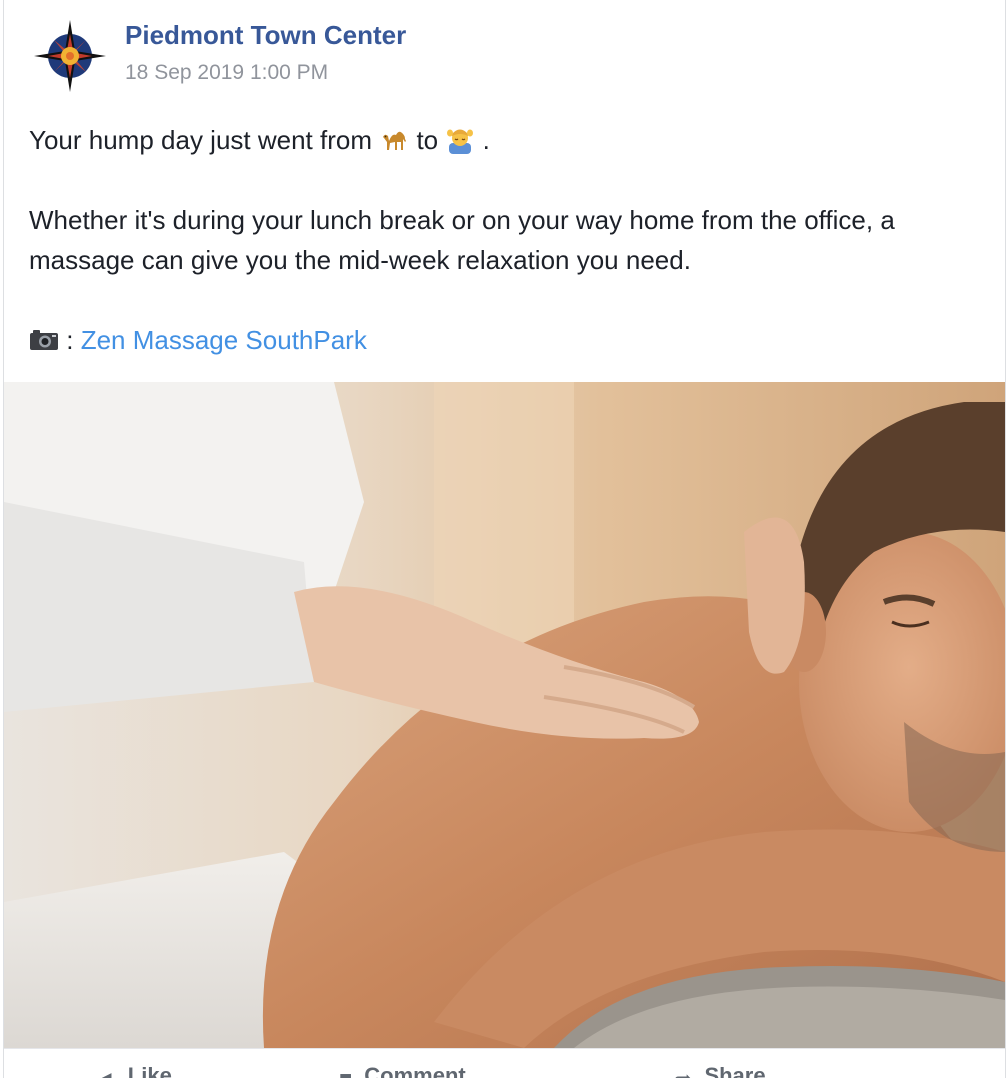 The image size is (1006, 1078). I want to click on comment-button: ■ Comment, so click(402, 1070).